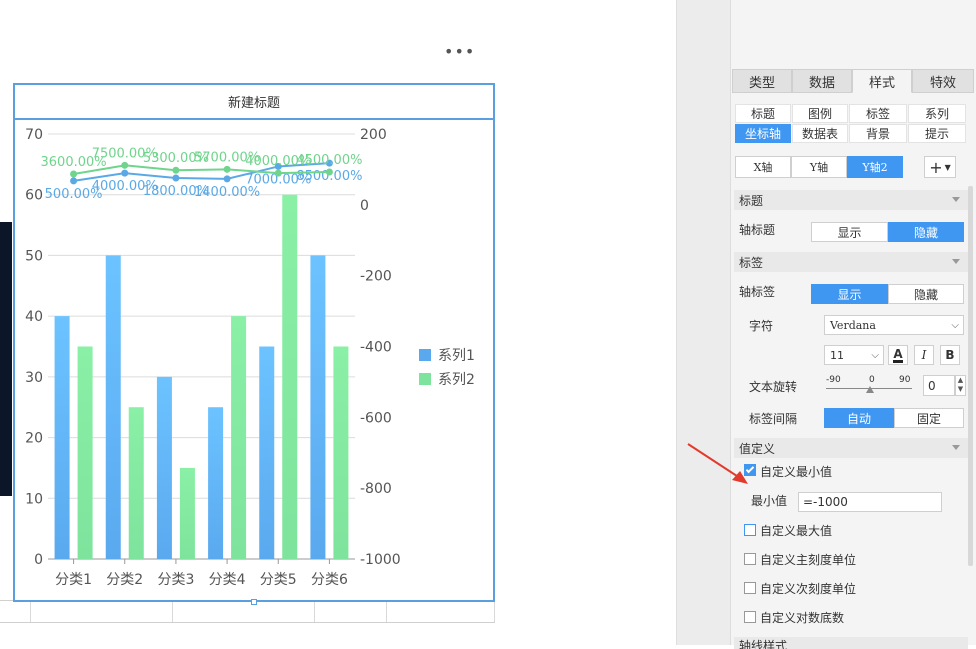 Image resolution: width=976 pixels, height=649 pixels. What do you see at coordinates (757, 230) in the screenshot?
I see `axis-title-label: 轴标题` at bounding box center [757, 230].